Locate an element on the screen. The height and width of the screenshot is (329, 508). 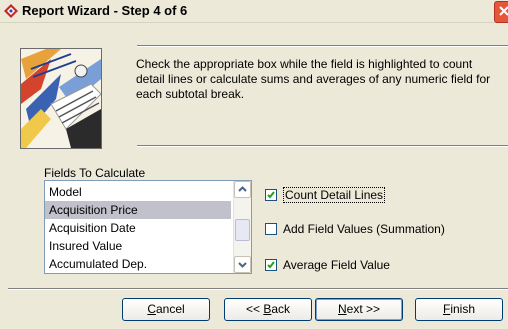
list-item: Accumulated Dep. is located at coordinates (138, 264).